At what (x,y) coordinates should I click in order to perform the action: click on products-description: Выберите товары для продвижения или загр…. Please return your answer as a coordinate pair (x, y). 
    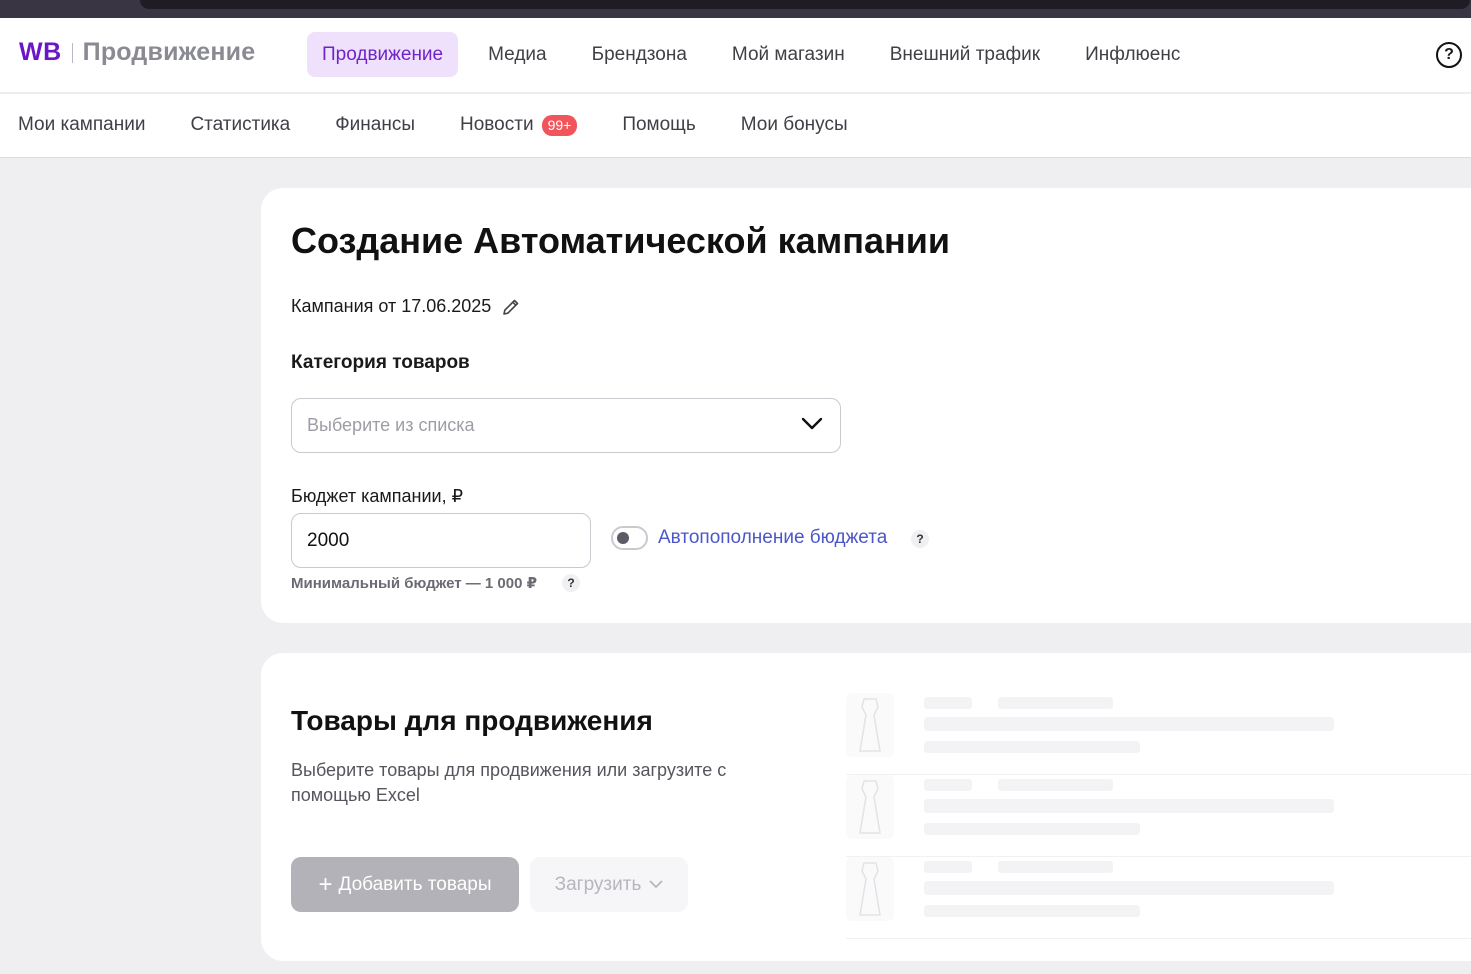
    Looking at the image, I should click on (509, 782).